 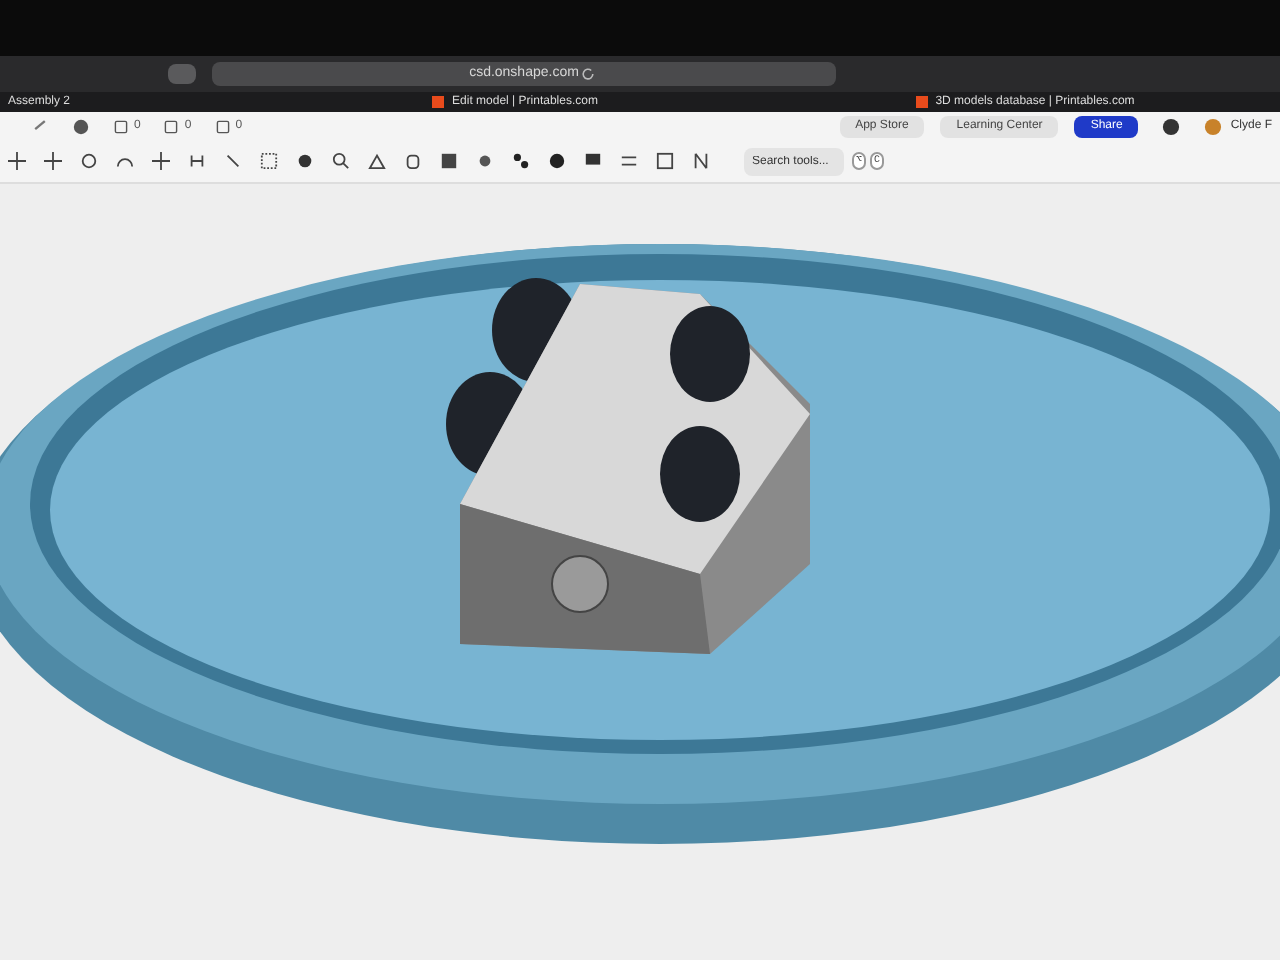 What do you see at coordinates (125, 161) in the screenshot?
I see `arc-icon` at bounding box center [125, 161].